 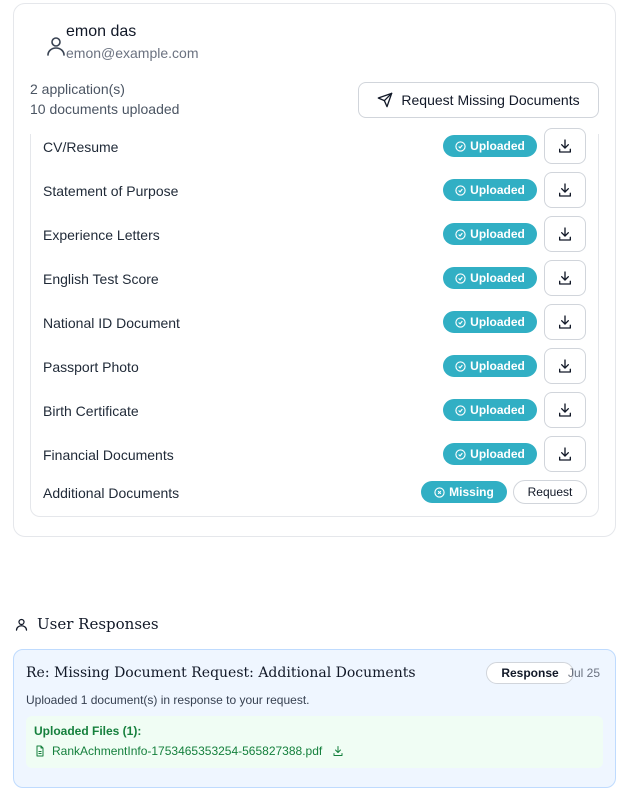 I want to click on document-row: Birth Certificate Uploaded, so click(x=315, y=417).